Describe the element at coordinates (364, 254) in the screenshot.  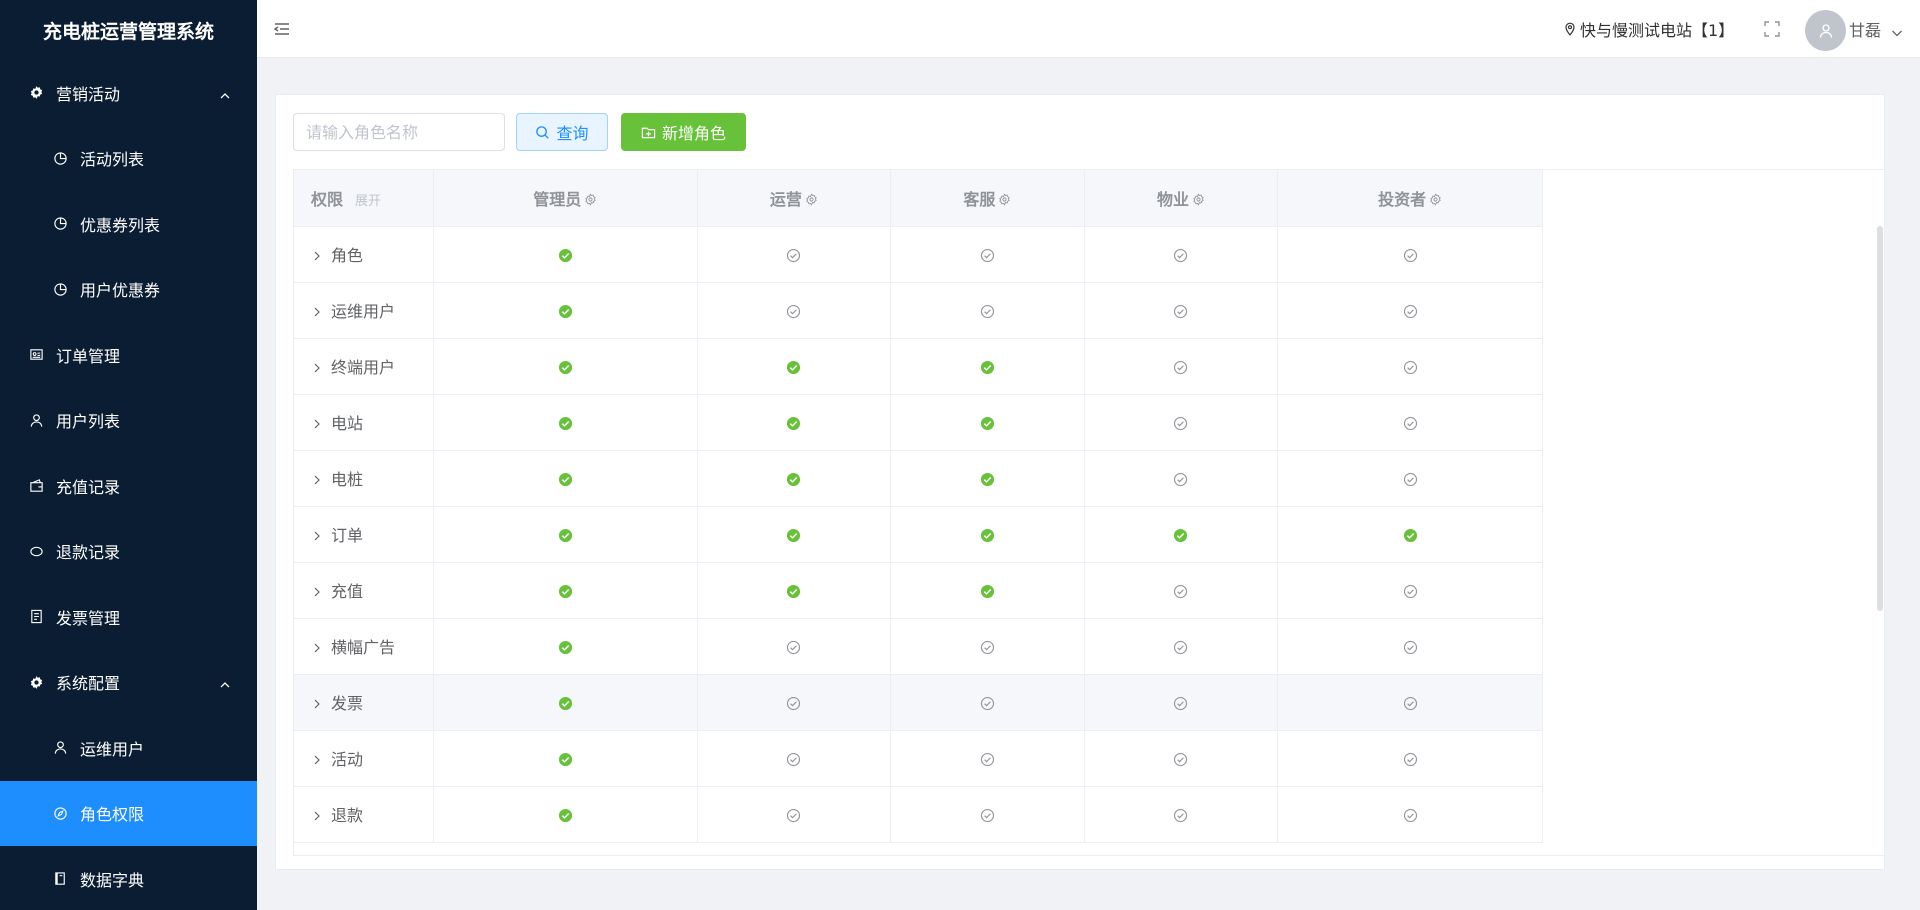
I see `permission-name-cell: 角色` at that location.